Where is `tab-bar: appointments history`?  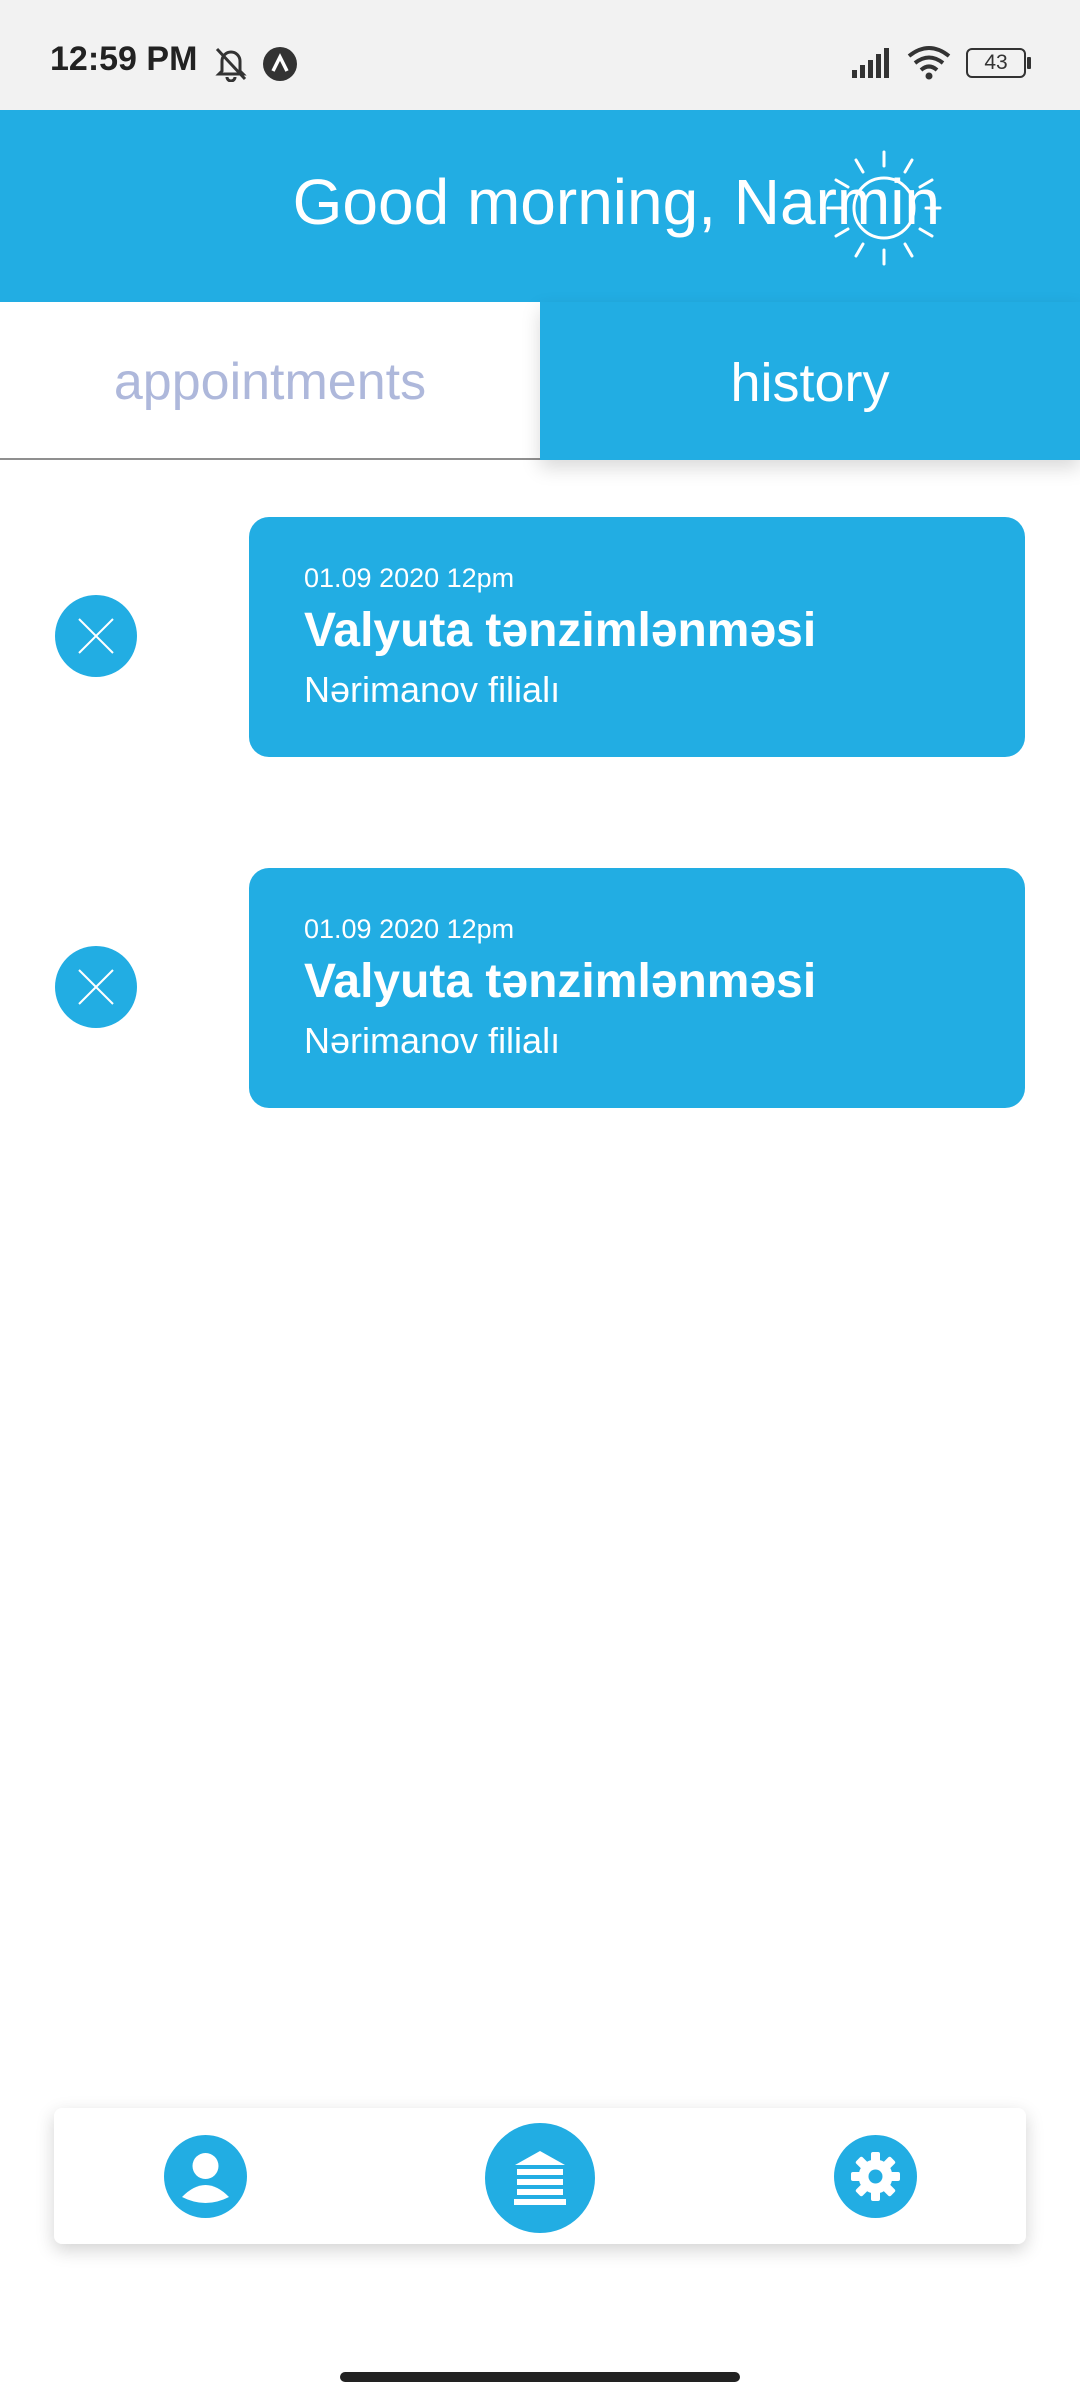
tab-bar: appointments history is located at coordinates (540, 381).